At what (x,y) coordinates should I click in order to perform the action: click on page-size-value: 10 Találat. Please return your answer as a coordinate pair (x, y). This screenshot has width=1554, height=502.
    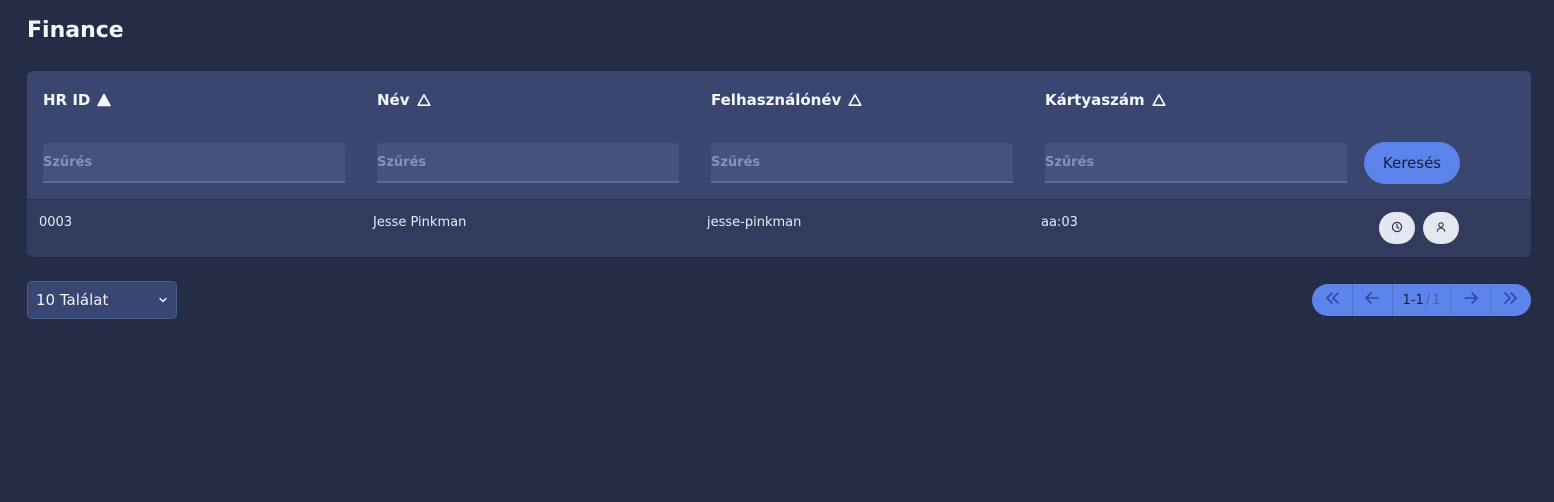
    Looking at the image, I should click on (72, 300).